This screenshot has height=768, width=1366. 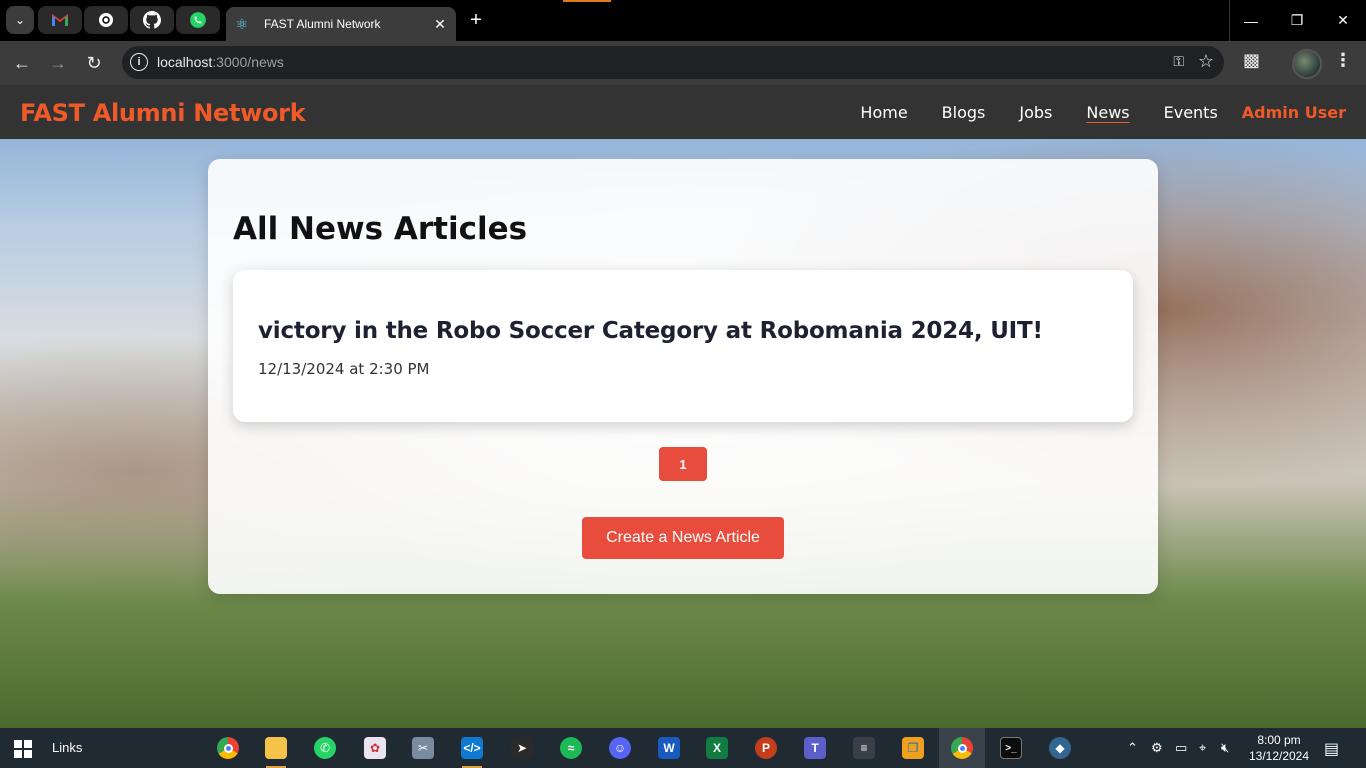 I want to click on page-title: All News Articles, so click(x=380, y=229).